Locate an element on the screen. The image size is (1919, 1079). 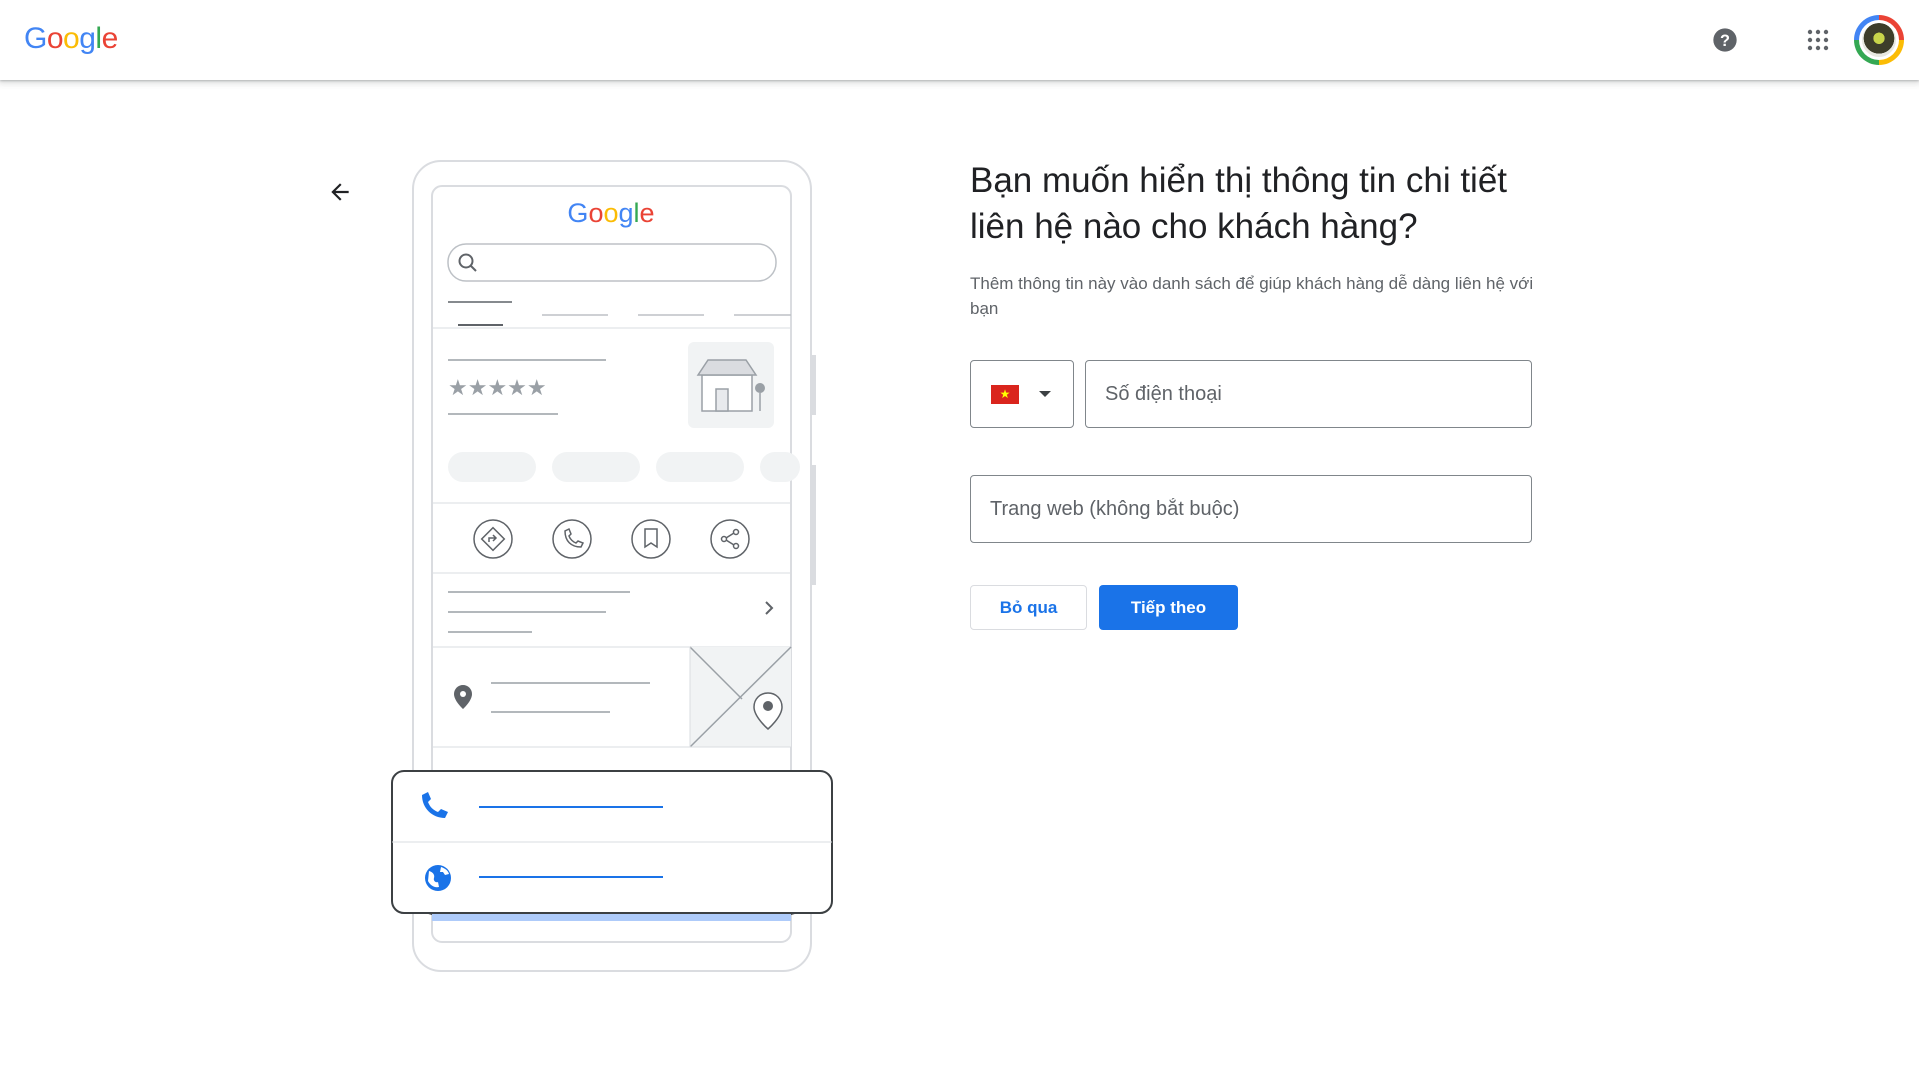
phone-number-input is located at coordinates (1308, 394).